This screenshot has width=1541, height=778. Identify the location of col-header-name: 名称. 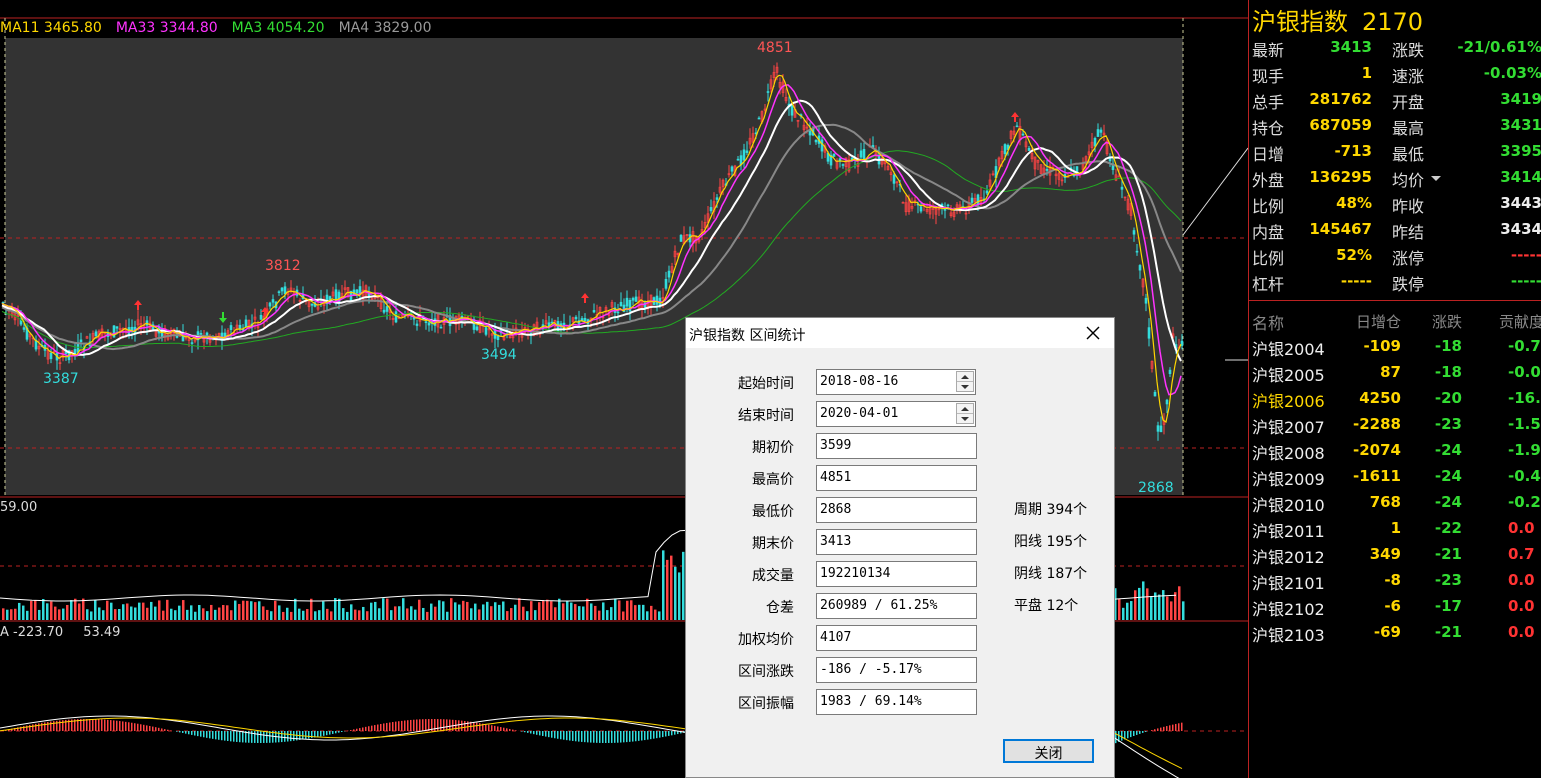
(1268, 322).